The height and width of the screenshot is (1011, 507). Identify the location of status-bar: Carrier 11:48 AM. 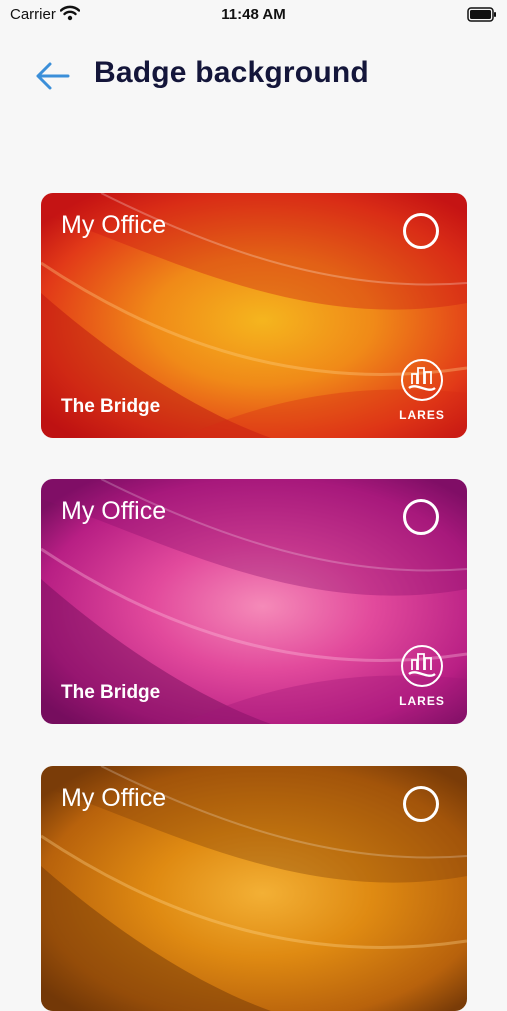
(253, 15).